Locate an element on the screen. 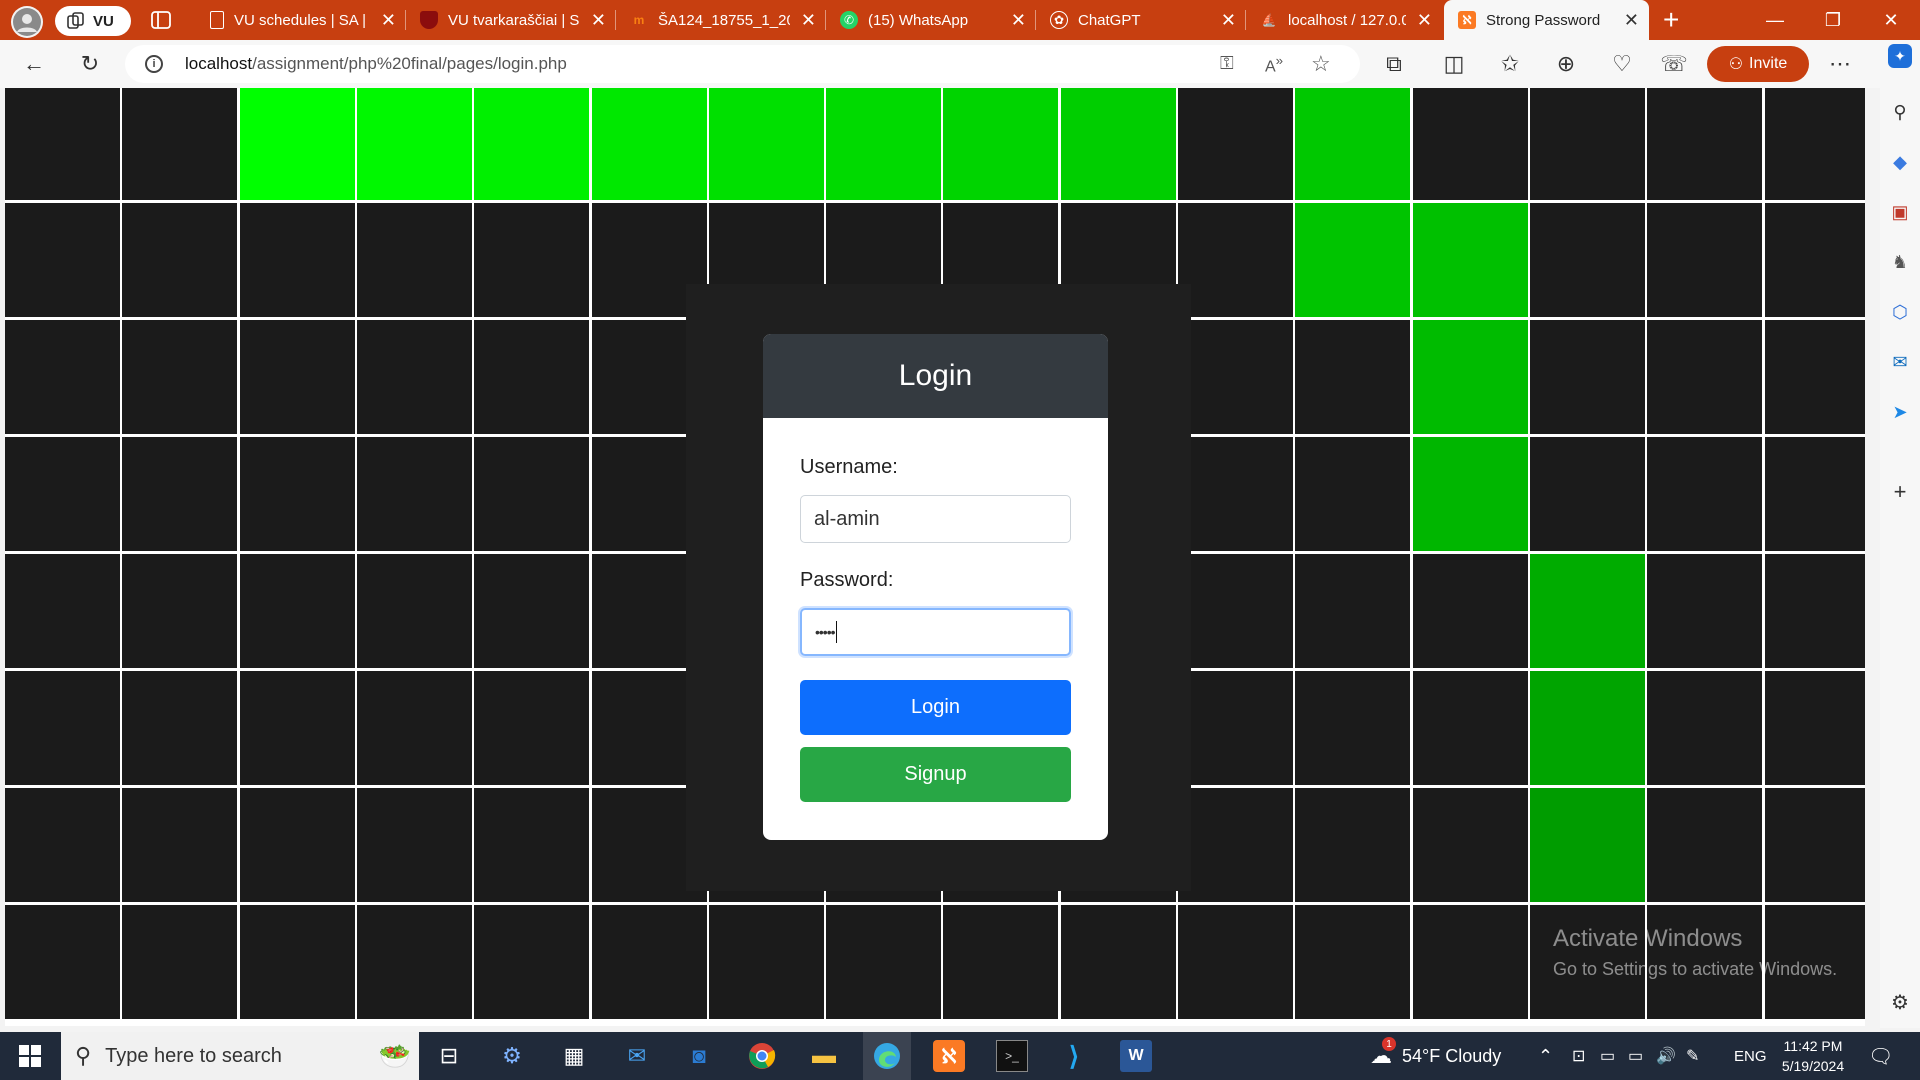 Image resolution: width=1920 pixels, height=1080 pixels. notifications-icon: 🗨 is located at coordinates (1880, 1056).